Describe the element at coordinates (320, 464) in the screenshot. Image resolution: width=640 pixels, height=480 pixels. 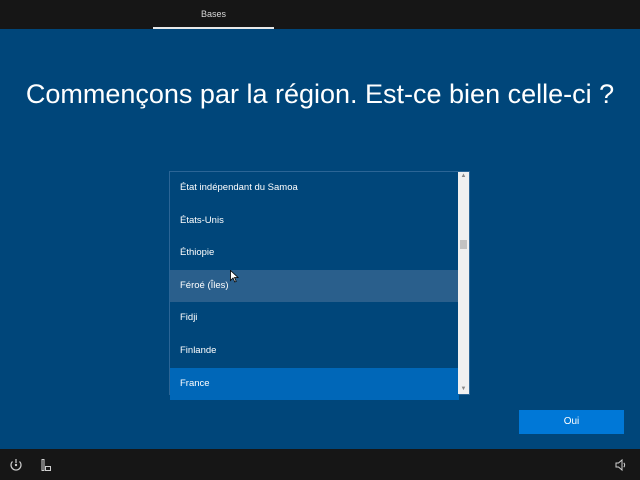
I see `bottom-bar` at that location.